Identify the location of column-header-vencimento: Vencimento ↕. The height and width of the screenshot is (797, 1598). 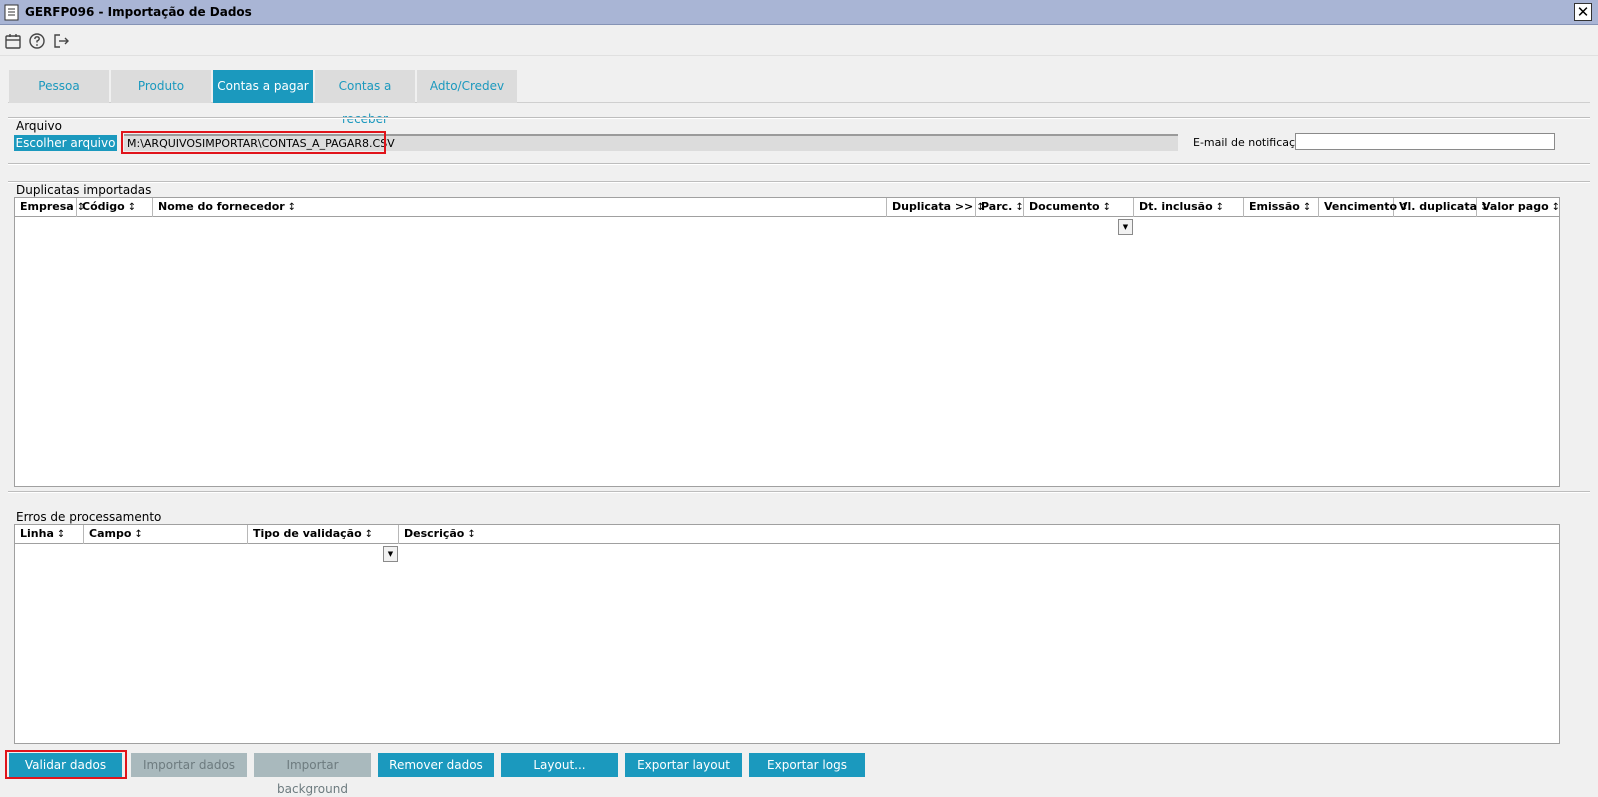
(1363, 207).